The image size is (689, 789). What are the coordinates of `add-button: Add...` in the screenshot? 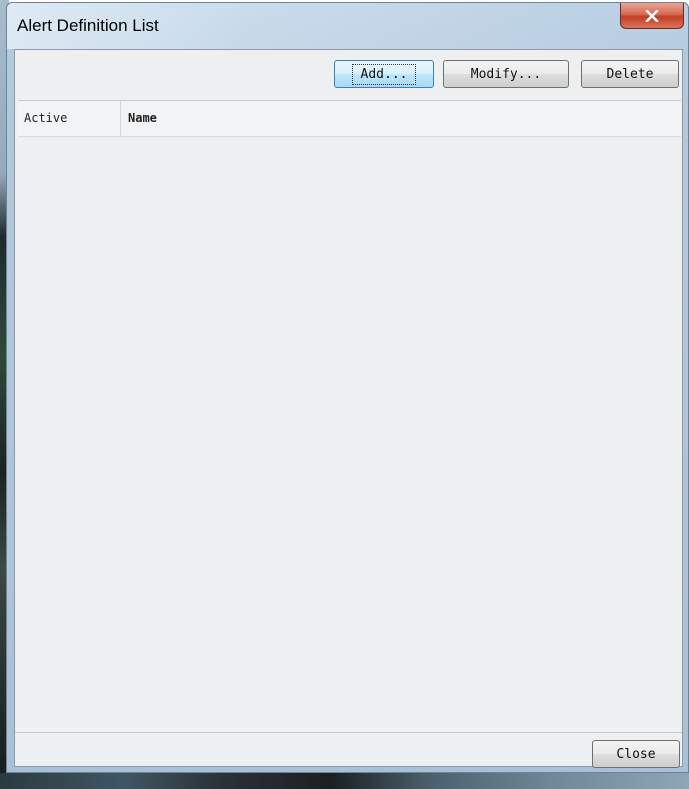 It's located at (384, 74).